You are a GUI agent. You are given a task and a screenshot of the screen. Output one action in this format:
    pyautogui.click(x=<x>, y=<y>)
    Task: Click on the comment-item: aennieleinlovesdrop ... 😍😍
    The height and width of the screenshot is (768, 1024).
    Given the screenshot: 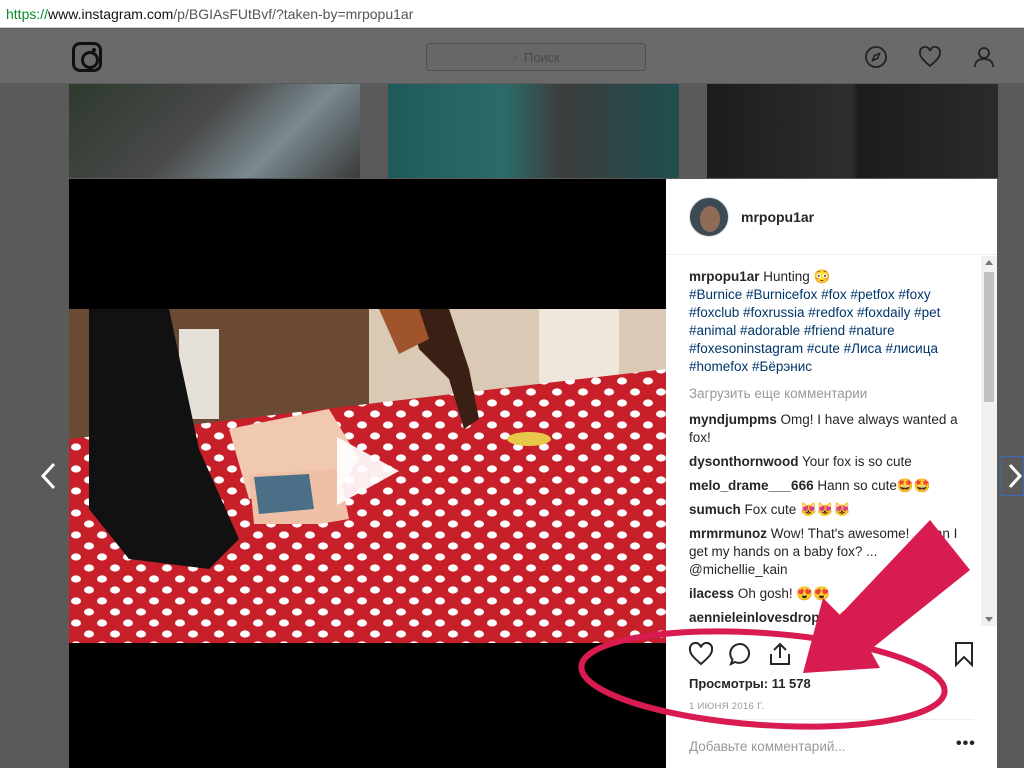 What is the action you would take?
    pyautogui.click(x=828, y=617)
    